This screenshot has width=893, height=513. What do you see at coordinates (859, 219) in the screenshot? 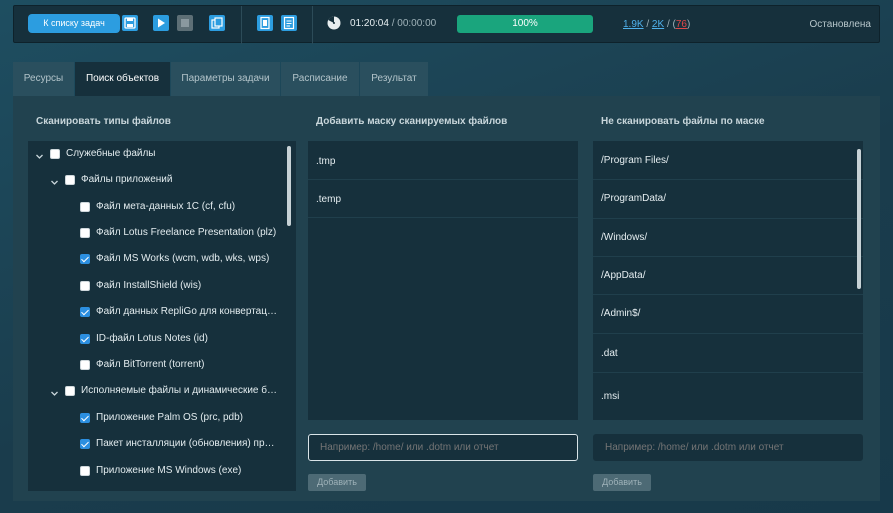
I see `exclude-scrollbar` at bounding box center [859, 219].